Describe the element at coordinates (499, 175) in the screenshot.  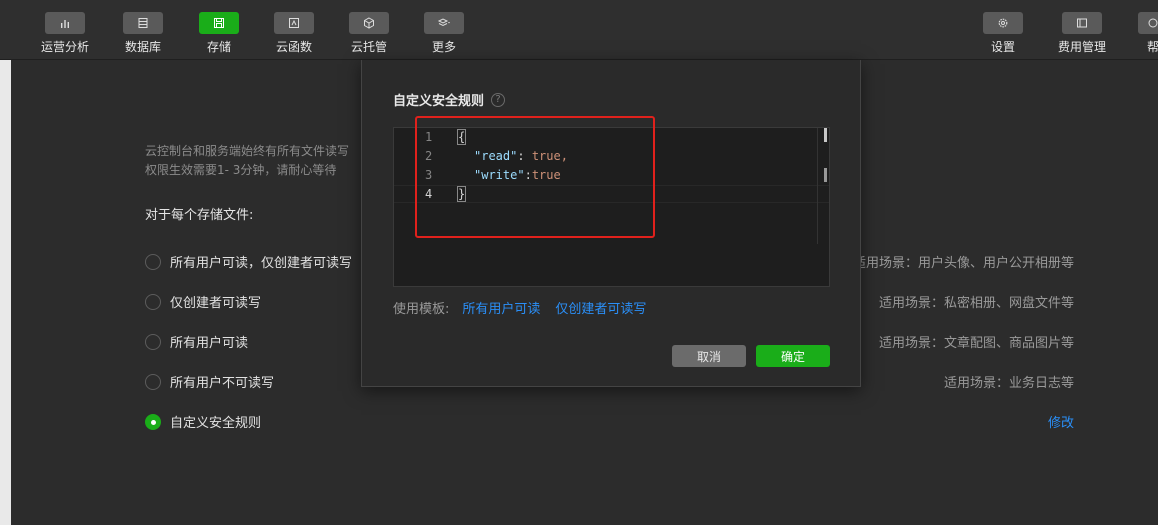
I see `code-token: "write"` at that location.